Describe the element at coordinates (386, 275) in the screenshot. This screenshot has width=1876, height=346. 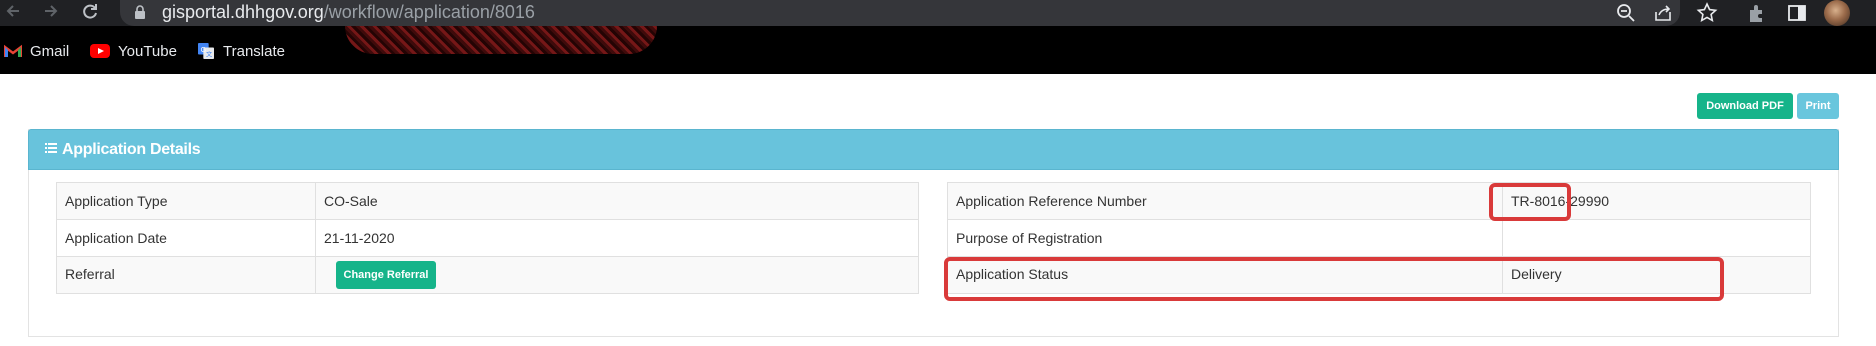
I see `change-referral-button: Change Referral` at that location.